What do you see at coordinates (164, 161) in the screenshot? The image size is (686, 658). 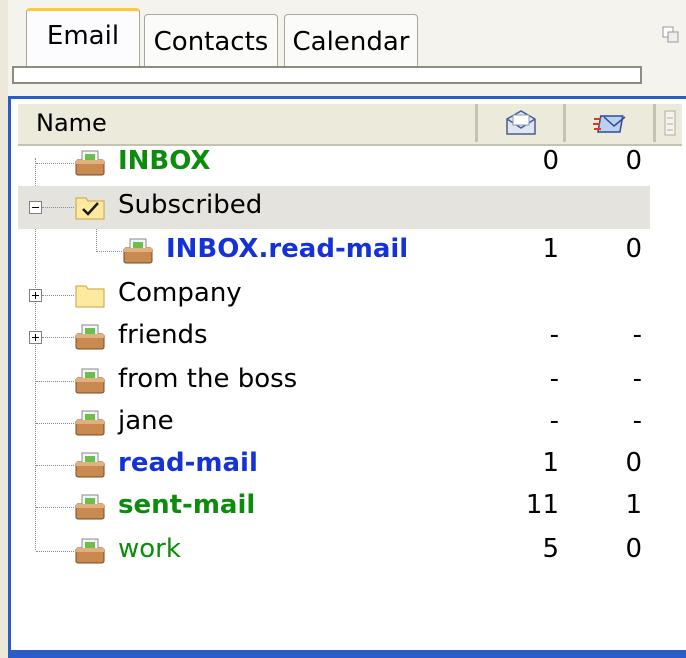 I see `folder-name: INBOX` at bounding box center [164, 161].